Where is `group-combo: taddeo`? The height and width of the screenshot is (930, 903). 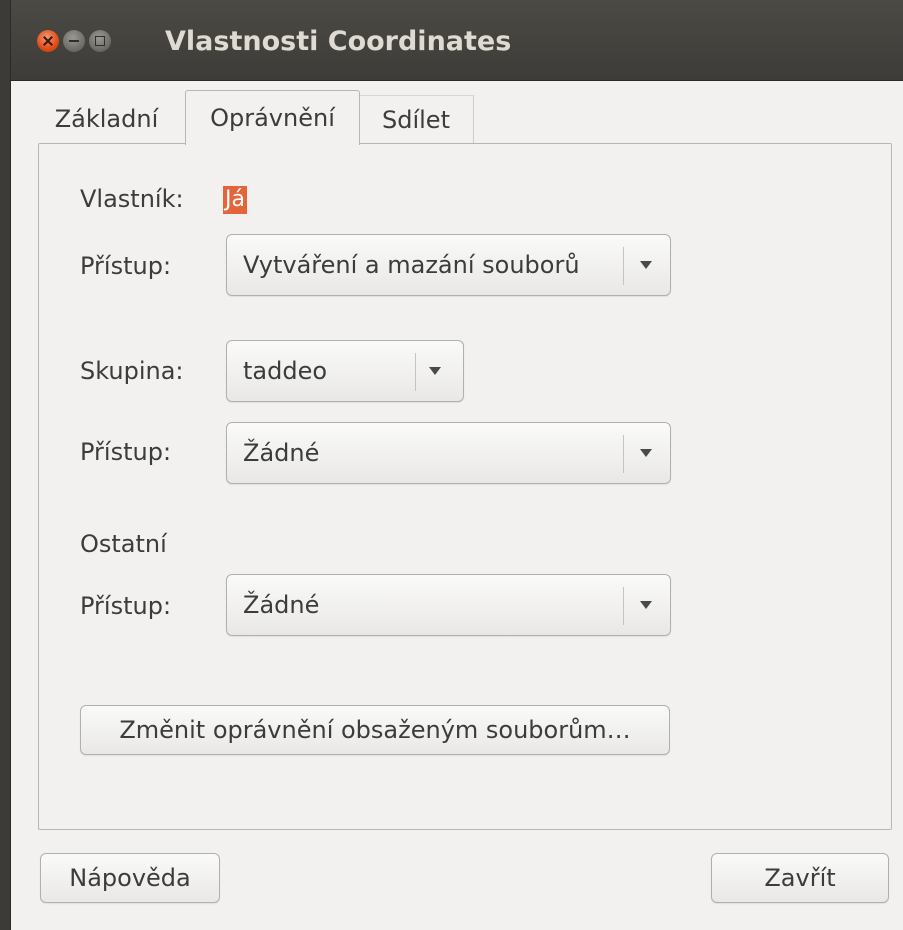
group-combo: taddeo is located at coordinates (345, 371).